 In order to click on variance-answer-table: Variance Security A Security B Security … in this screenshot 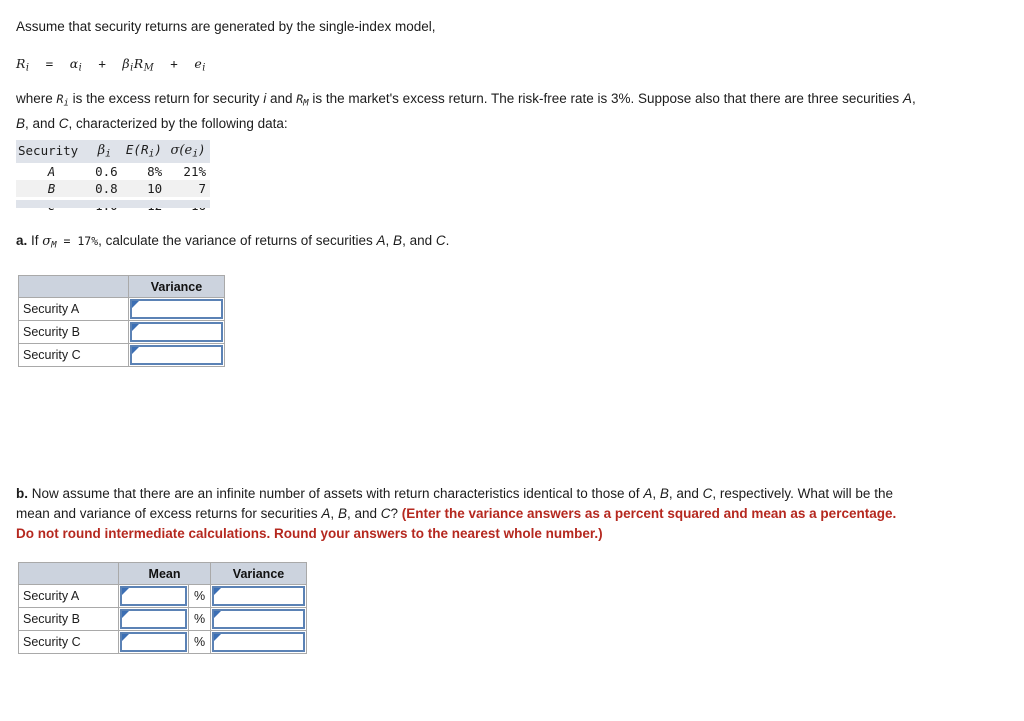, I will do `click(121, 321)`.